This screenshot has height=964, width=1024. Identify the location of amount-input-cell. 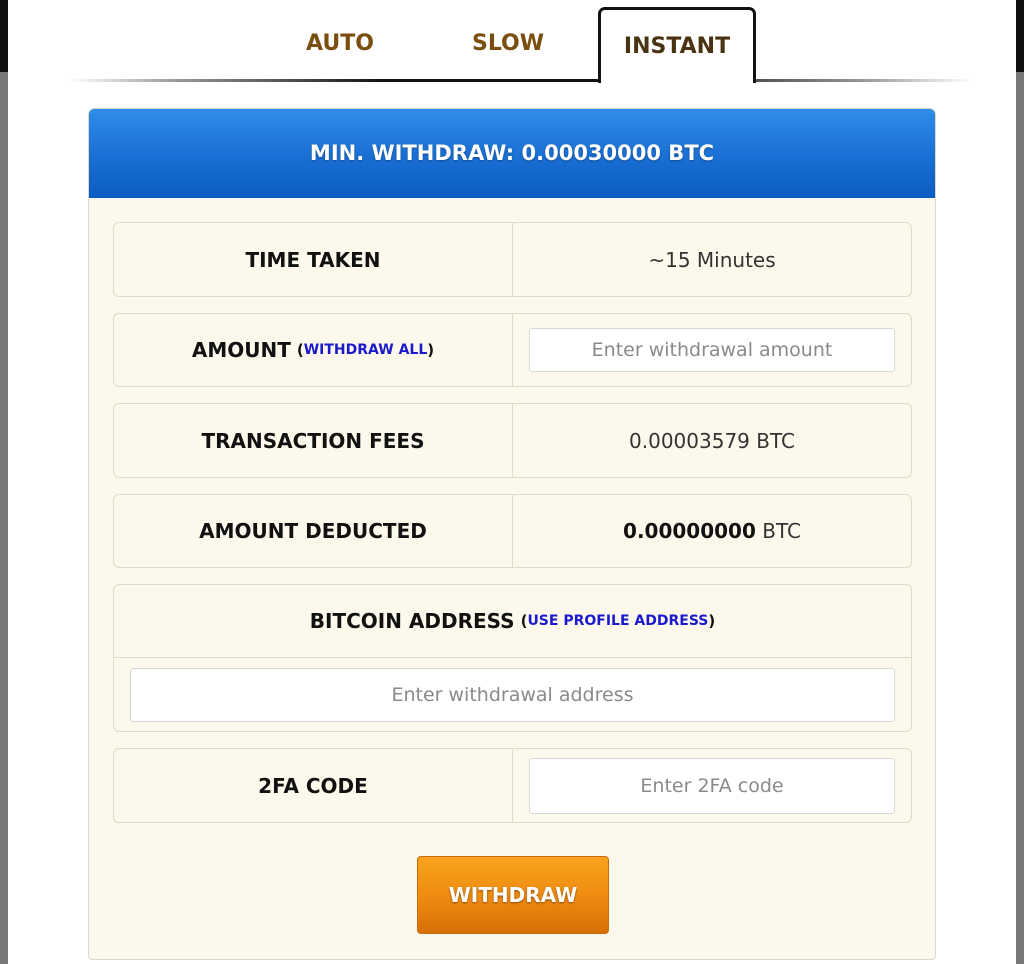
(712, 350).